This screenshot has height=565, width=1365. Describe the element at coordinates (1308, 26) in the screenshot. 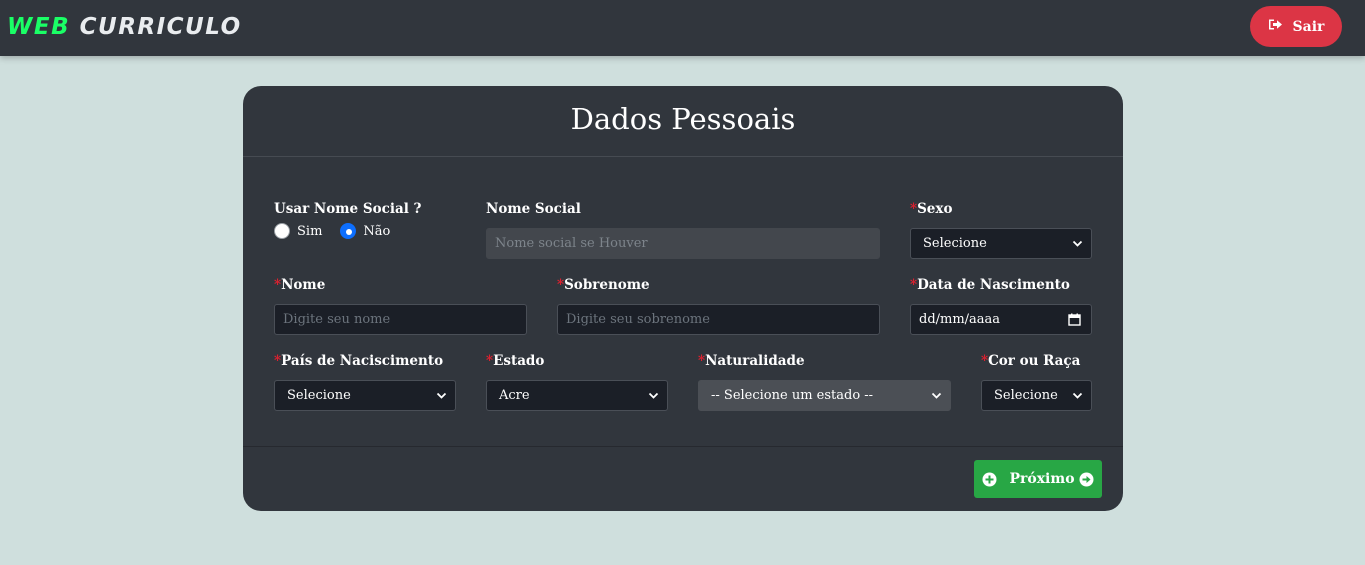

I see `logout-label: Sair` at that location.